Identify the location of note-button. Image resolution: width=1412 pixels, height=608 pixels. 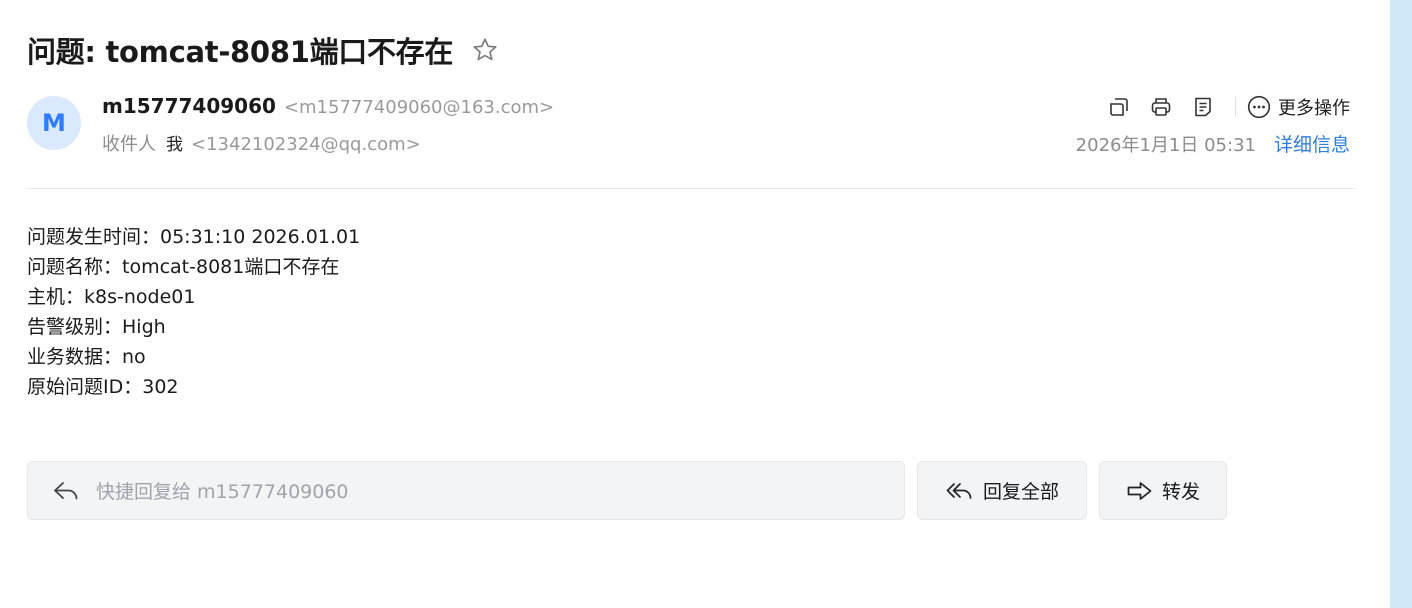
(1203, 107).